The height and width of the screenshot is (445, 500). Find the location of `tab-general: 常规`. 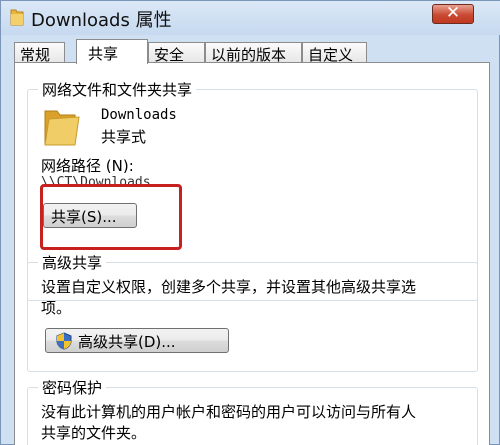

tab-general: 常规 is located at coordinates (39, 53).